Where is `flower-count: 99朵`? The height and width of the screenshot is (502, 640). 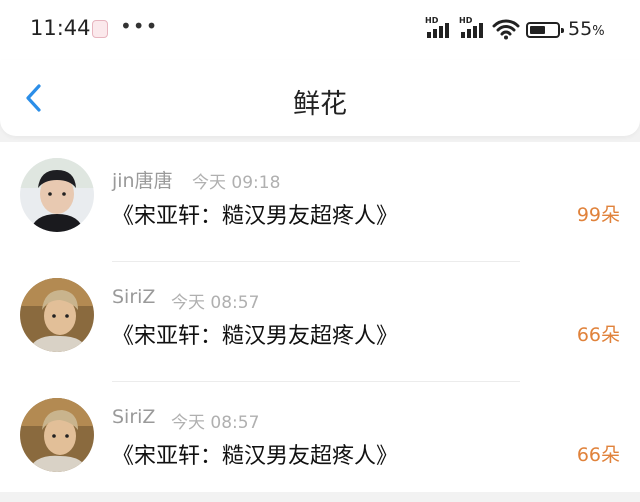
flower-count: 99朵 is located at coordinates (598, 215).